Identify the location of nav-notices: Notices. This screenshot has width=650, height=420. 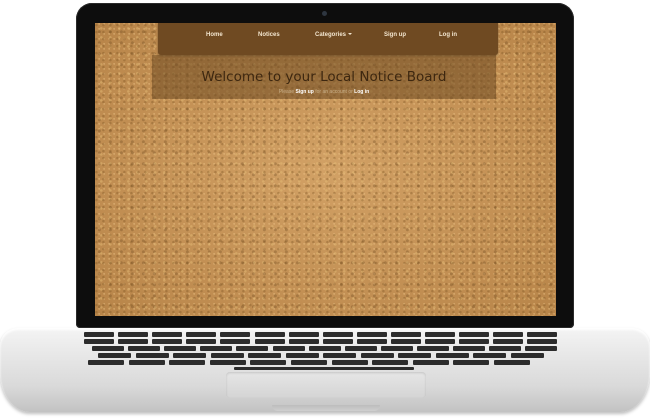
(269, 35).